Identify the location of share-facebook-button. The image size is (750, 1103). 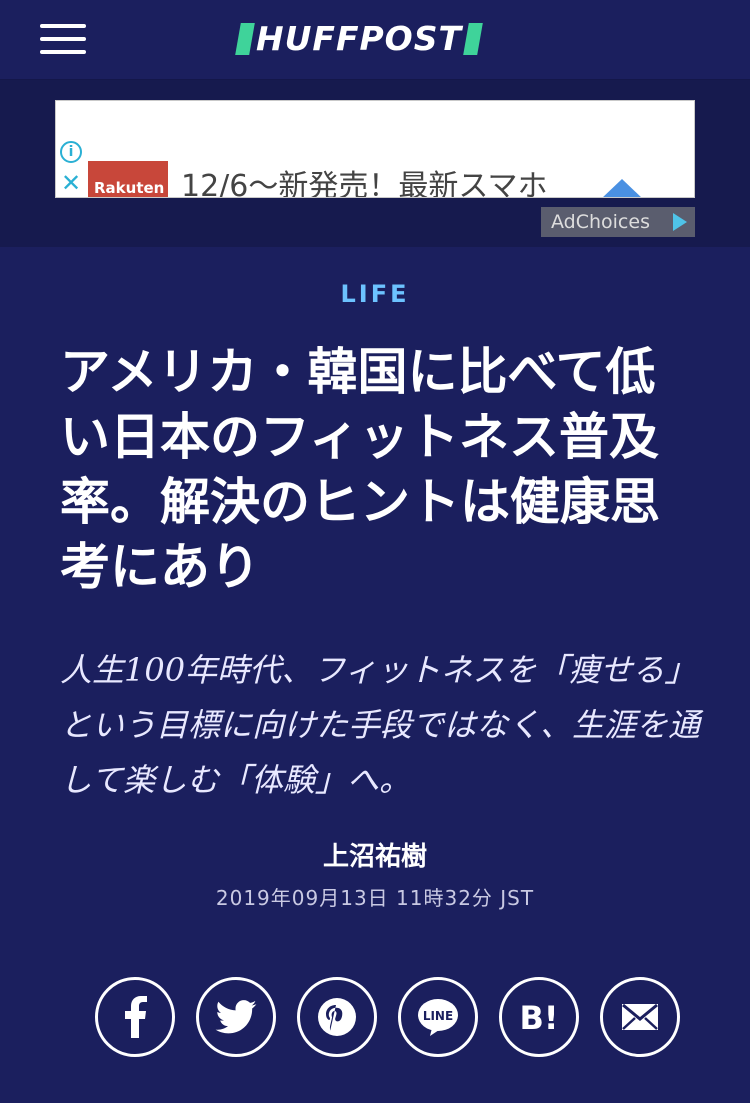
(135, 1017).